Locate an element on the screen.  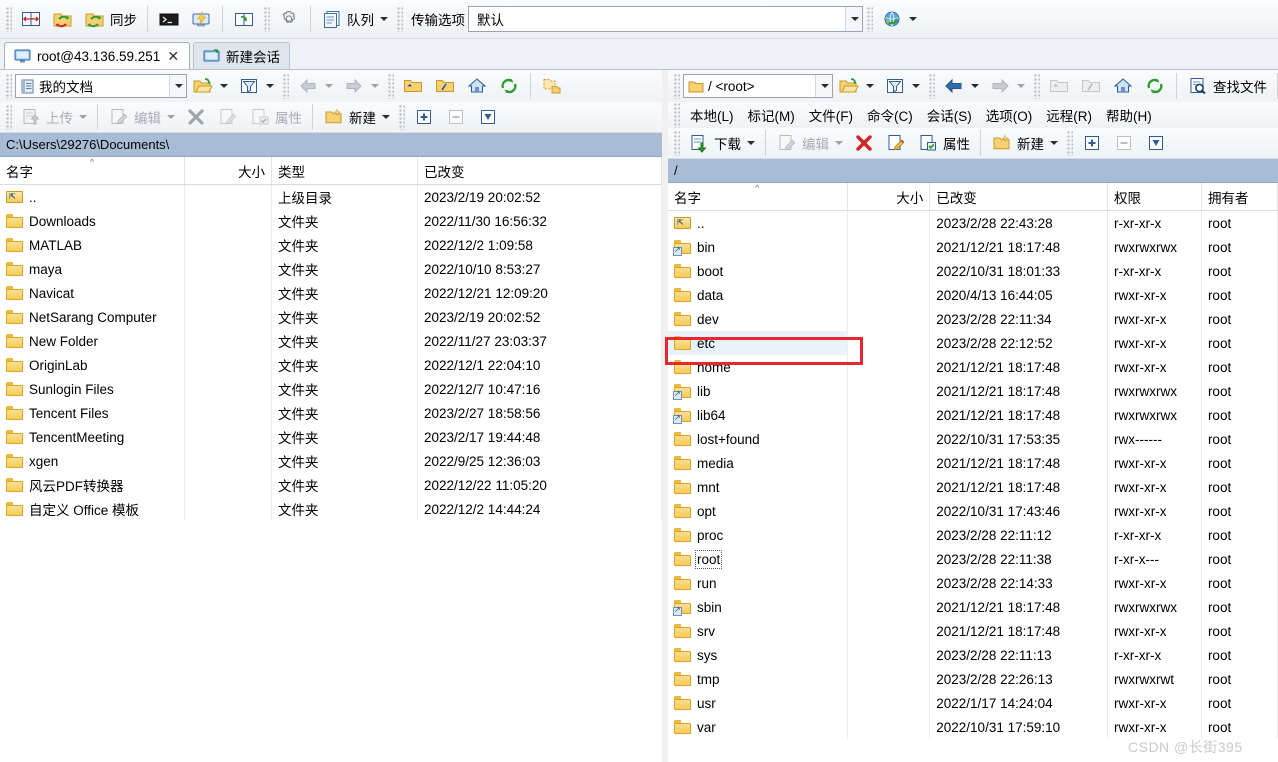
local-refresh-button is located at coordinates (509, 86).